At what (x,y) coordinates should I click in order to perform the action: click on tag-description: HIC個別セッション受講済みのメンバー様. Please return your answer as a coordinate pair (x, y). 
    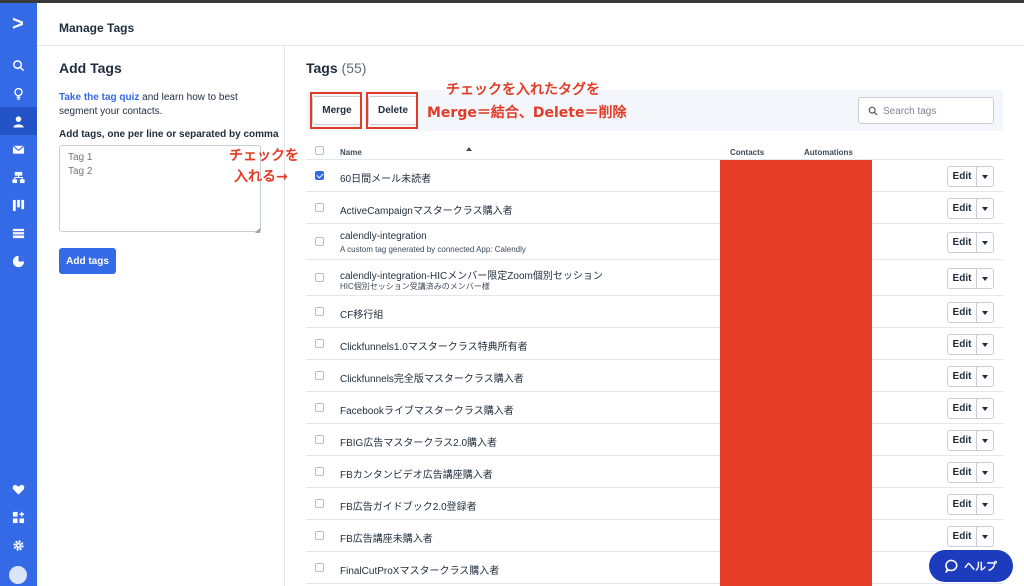
    Looking at the image, I should click on (415, 286).